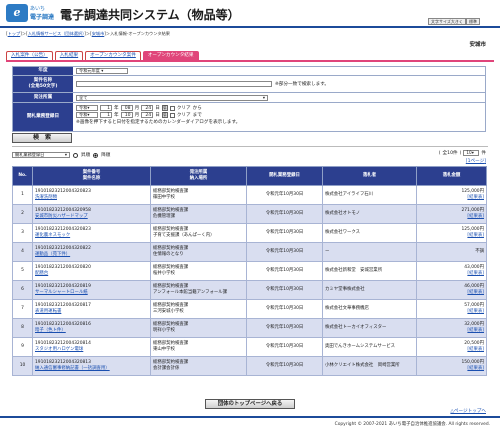 The width and height of the screenshot is (500, 433). I want to click on cell-amount: 20,500円 [結果表], so click(451, 347).